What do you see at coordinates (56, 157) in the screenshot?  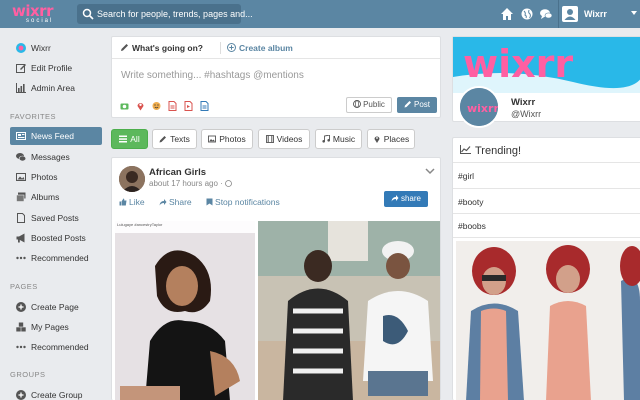 I see `sidebar-item-messages: Messages` at bounding box center [56, 157].